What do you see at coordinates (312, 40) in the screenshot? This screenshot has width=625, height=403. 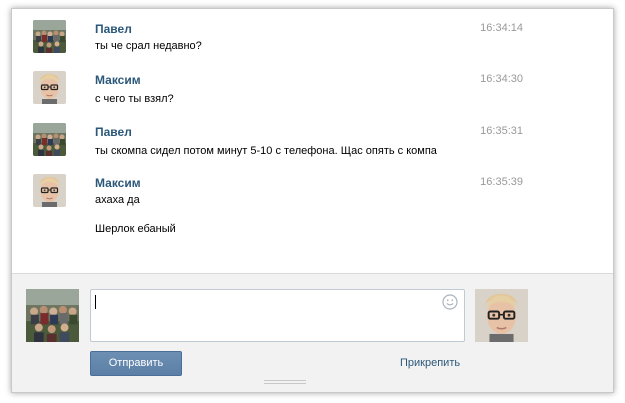 I see `message-item: Павел 16:34:14 ты че срал недавно?` at bounding box center [312, 40].